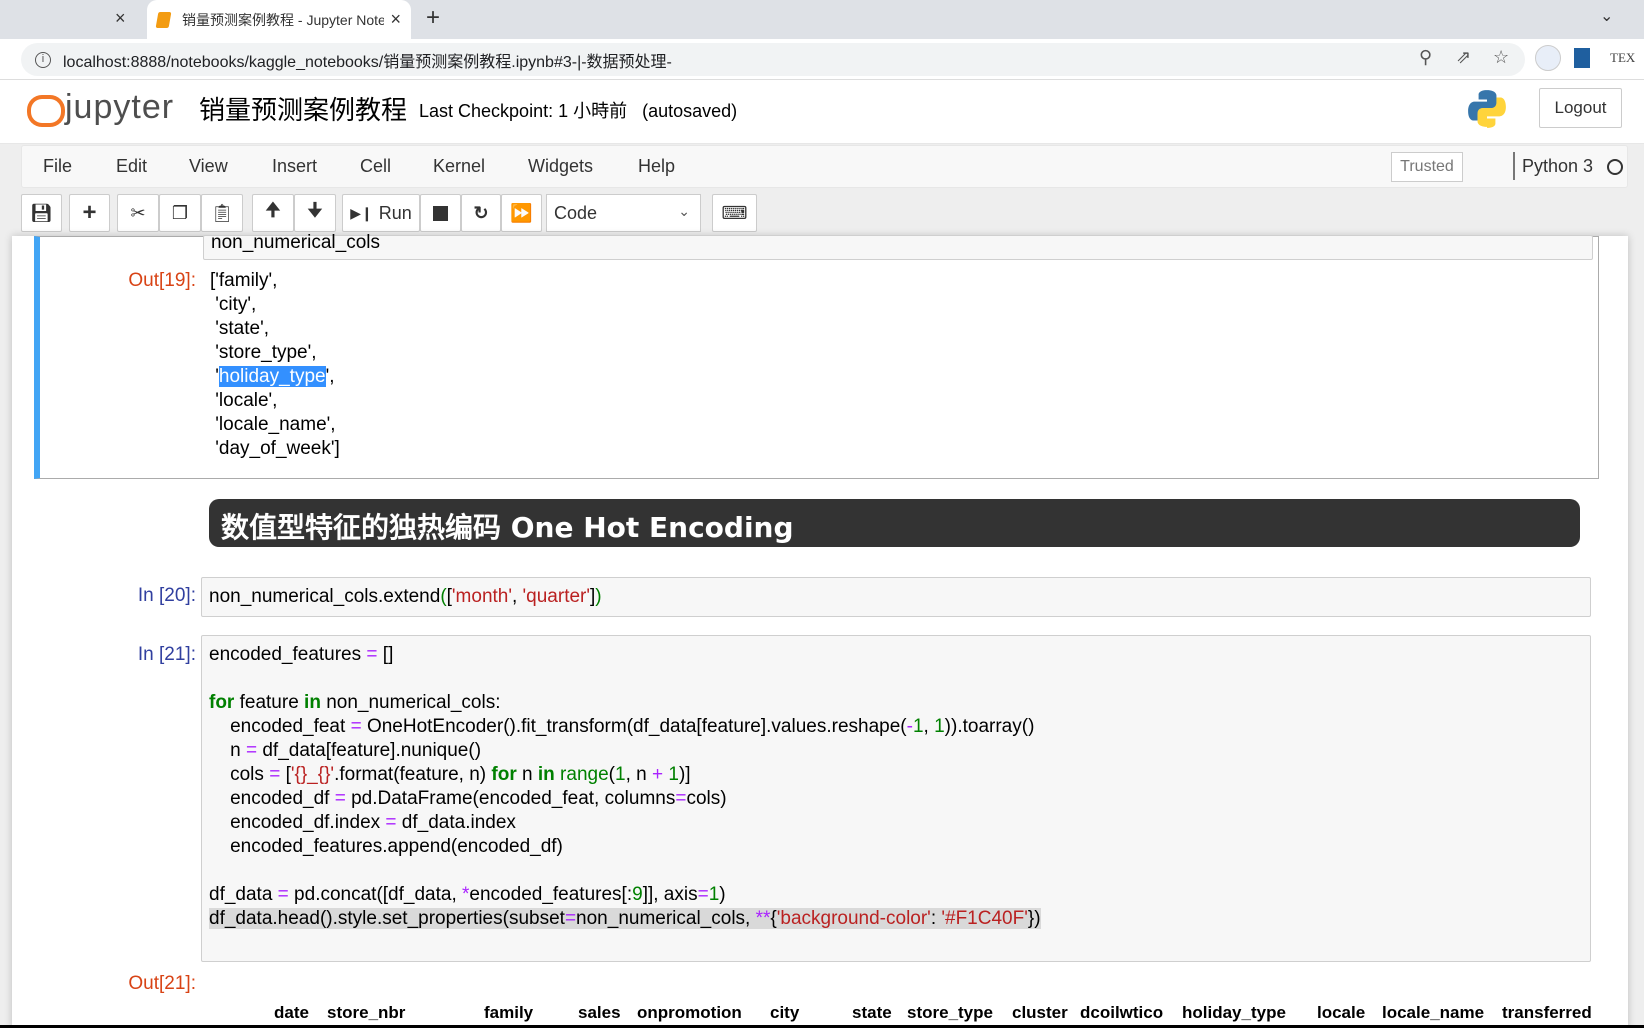 The height and width of the screenshot is (1028, 1644). What do you see at coordinates (1622, 58) in the screenshot?
I see `tex-extension-icon: TEX` at bounding box center [1622, 58].